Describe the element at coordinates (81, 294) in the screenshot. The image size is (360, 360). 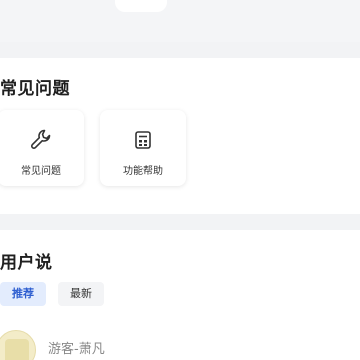
I see `tab-latest: 最新` at that location.